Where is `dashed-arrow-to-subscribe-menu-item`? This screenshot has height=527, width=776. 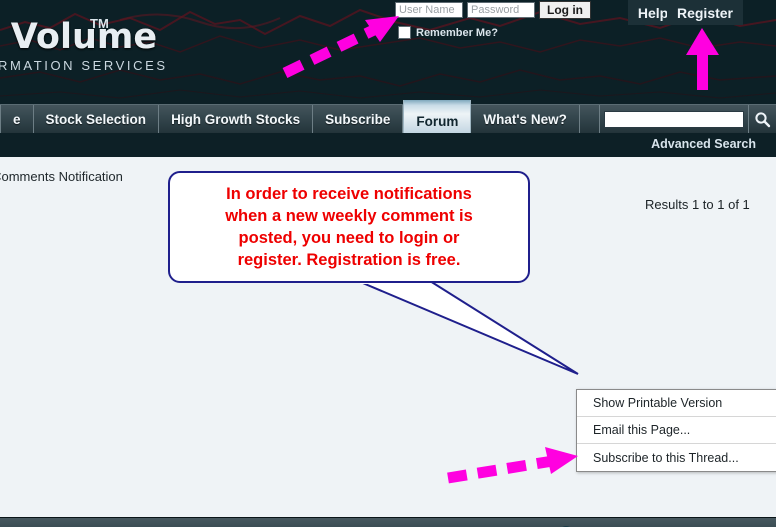
dashed-arrow-to-subscribe-menu-item is located at coordinates (512, 465).